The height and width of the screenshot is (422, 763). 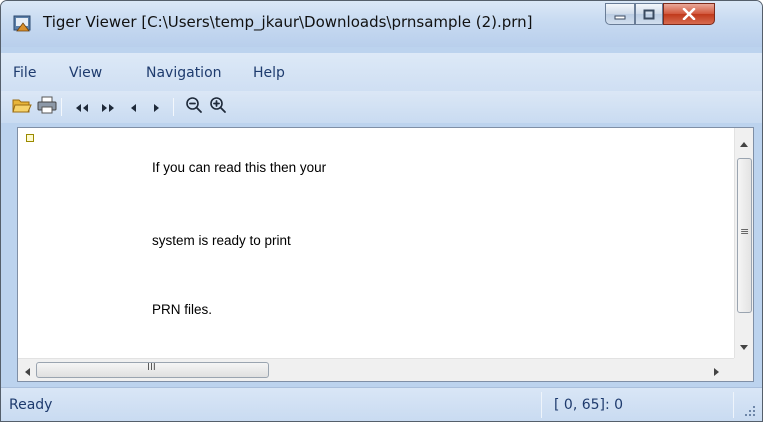 I want to click on scroll-left-button, so click(x=27, y=370).